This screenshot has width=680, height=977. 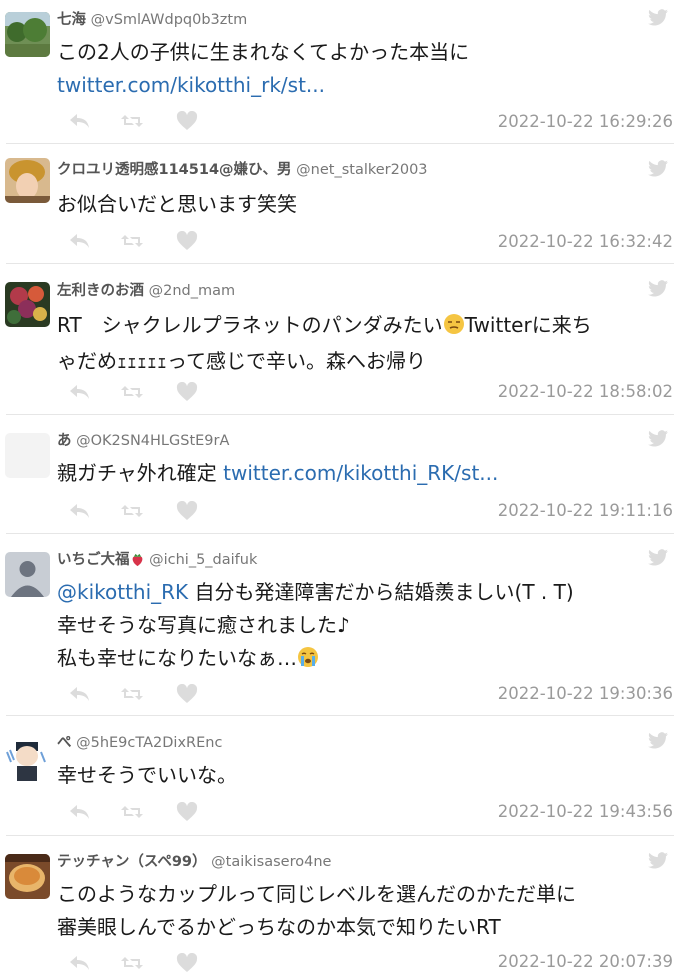 What do you see at coordinates (316, 894) in the screenshot?
I see `text-segment: このようなカップルって同じレベルを選んだのかただ単に` at bounding box center [316, 894].